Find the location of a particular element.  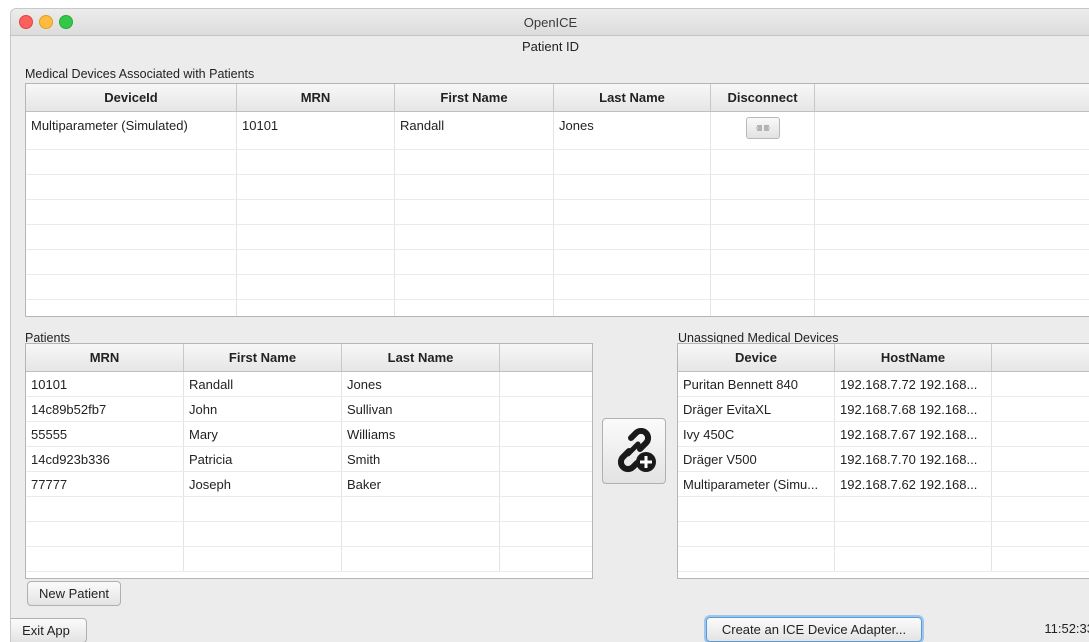

cell-device: Multiparameter (Simulated) is located at coordinates (131, 130).